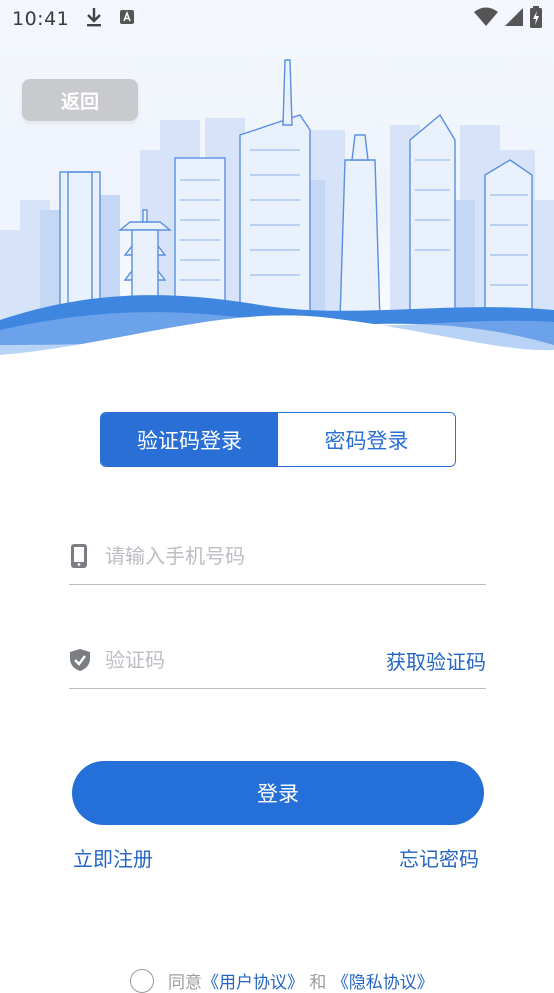 Image resolution: width=554 pixels, height=993 pixels. What do you see at coordinates (81, 660) in the screenshot?
I see `shield-check-icon` at bounding box center [81, 660].